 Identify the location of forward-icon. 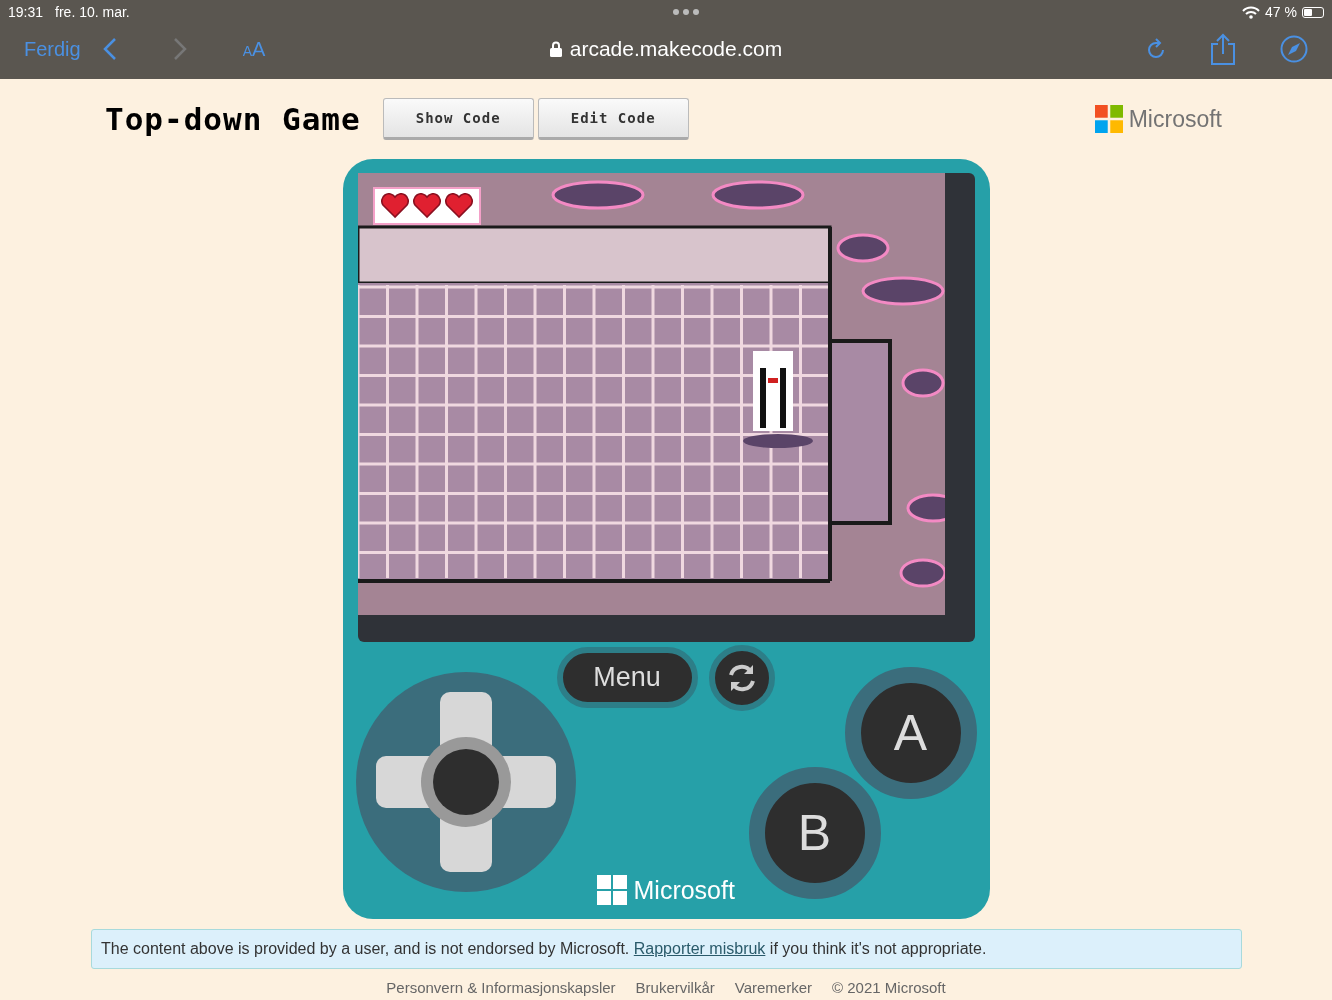
(179, 49).